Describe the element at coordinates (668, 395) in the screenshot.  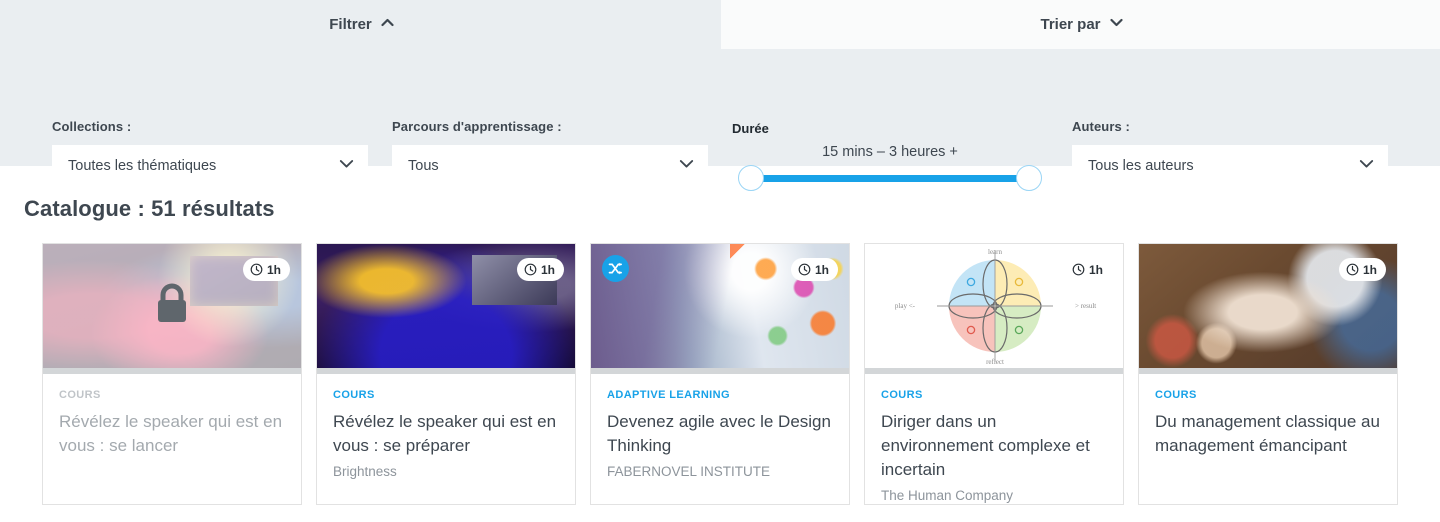
I see `card-kicker: ADAPTIVE LEARNING` at that location.